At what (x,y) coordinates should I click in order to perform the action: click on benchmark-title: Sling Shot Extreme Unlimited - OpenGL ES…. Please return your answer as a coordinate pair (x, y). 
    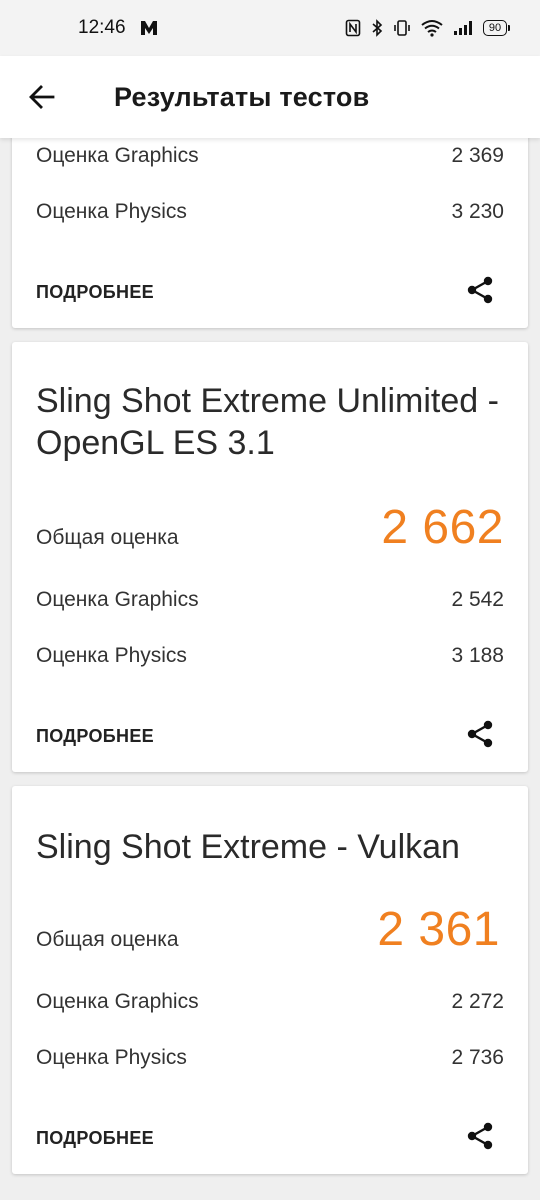
    Looking at the image, I should click on (267, 422).